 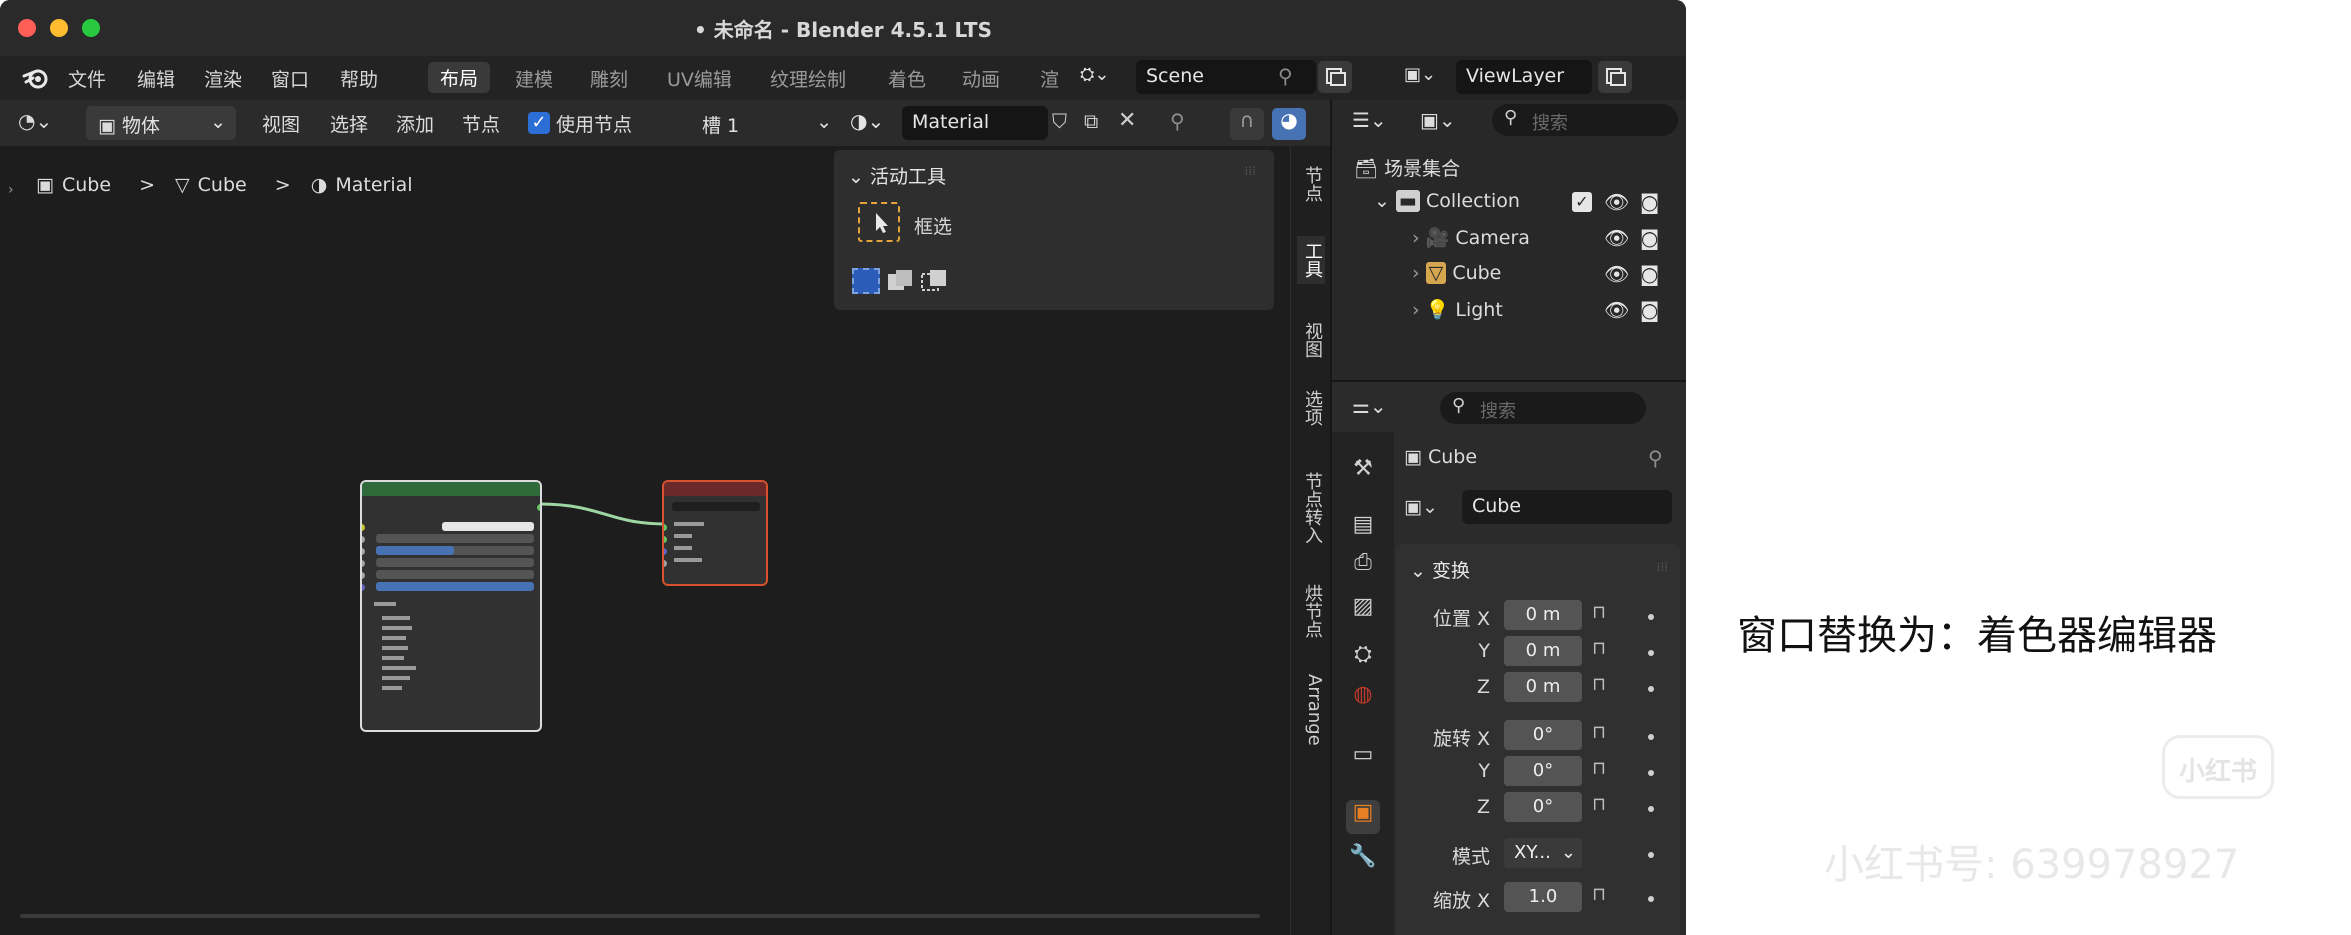 What do you see at coordinates (1543, 853) in the screenshot?
I see `rotation-mode-dropdown: XY... ⌄` at bounding box center [1543, 853].